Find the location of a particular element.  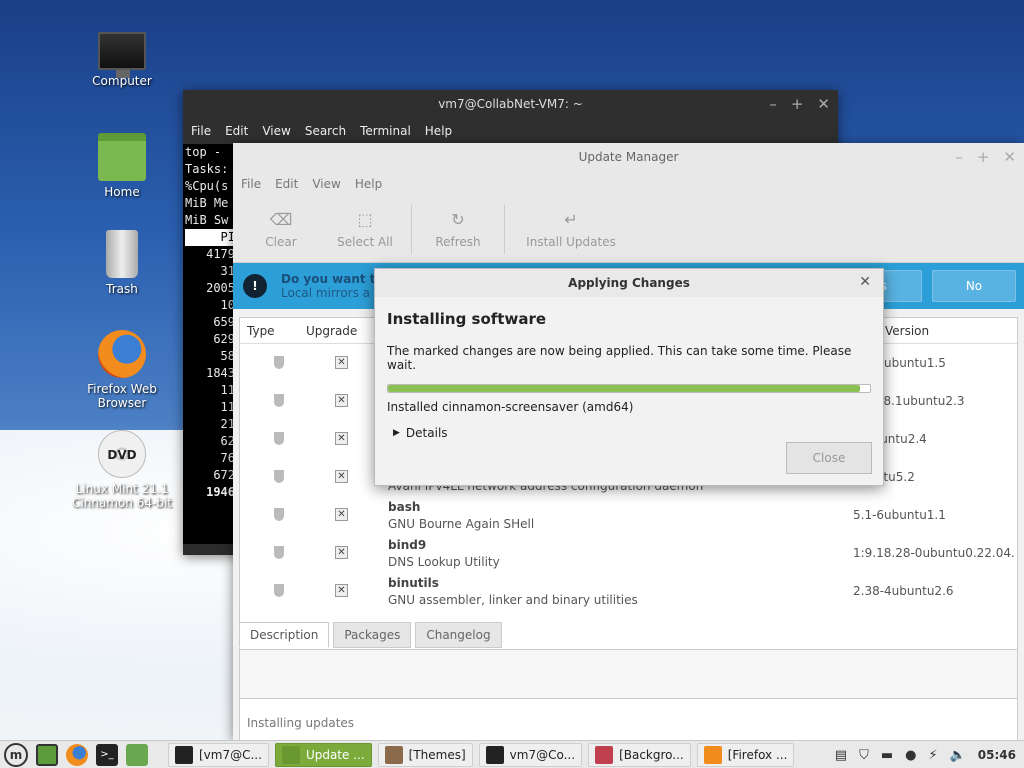

tab-description: Description is located at coordinates (284, 635).